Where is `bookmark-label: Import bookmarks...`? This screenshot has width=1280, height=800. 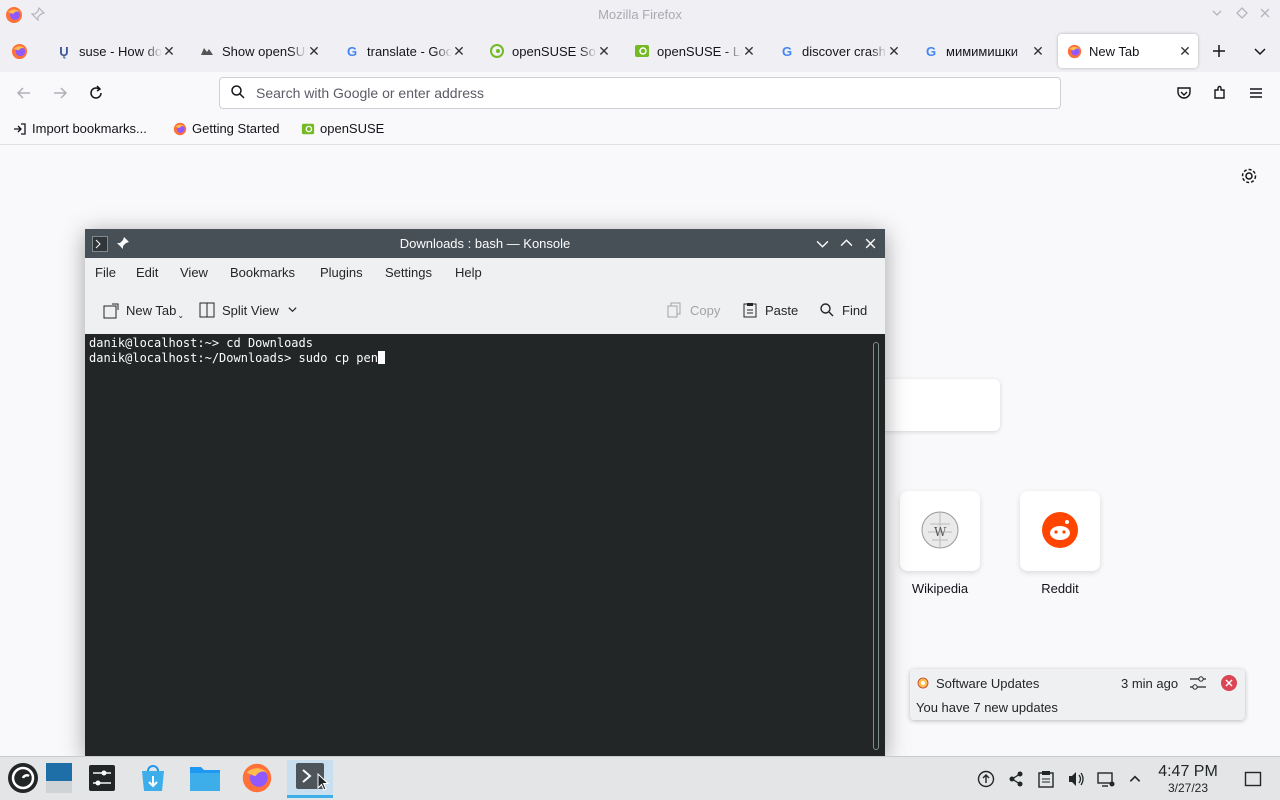 bookmark-label: Import bookmarks... is located at coordinates (89, 128).